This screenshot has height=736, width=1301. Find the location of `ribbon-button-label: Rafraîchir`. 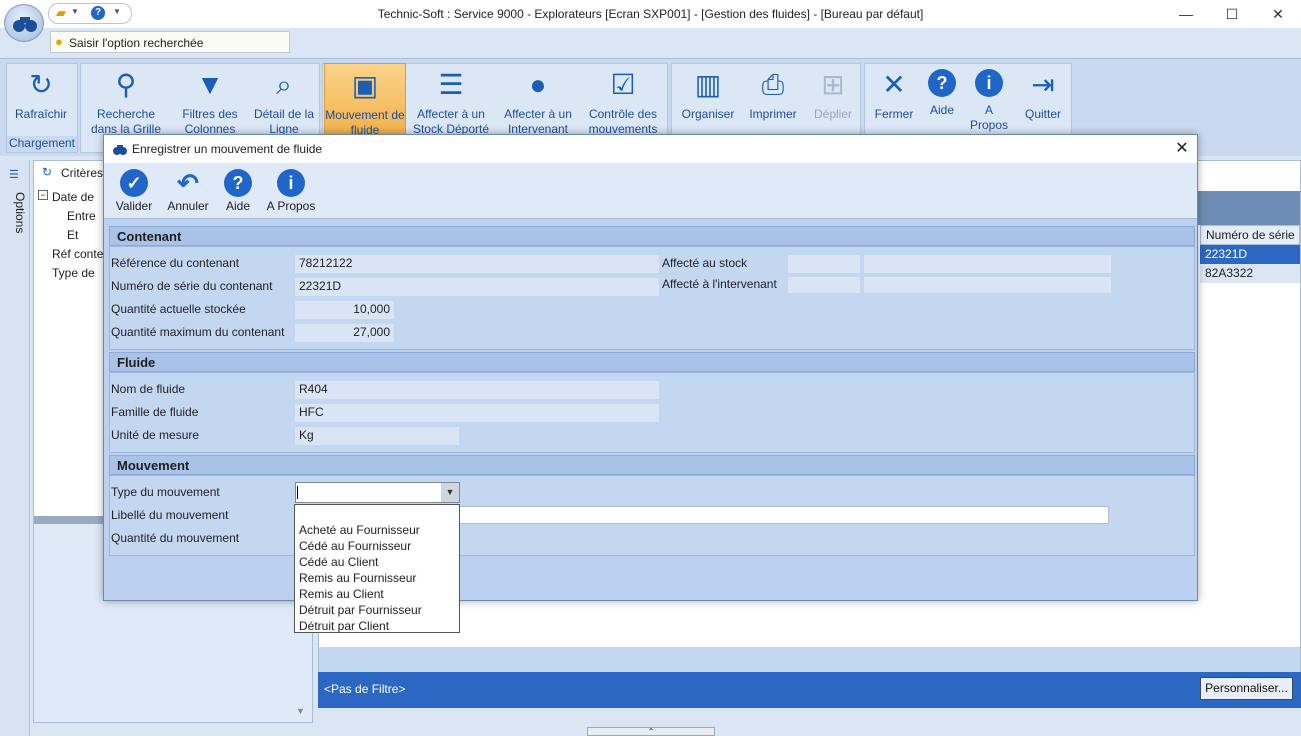

ribbon-button-label: Rafraîchir is located at coordinates (40, 114).